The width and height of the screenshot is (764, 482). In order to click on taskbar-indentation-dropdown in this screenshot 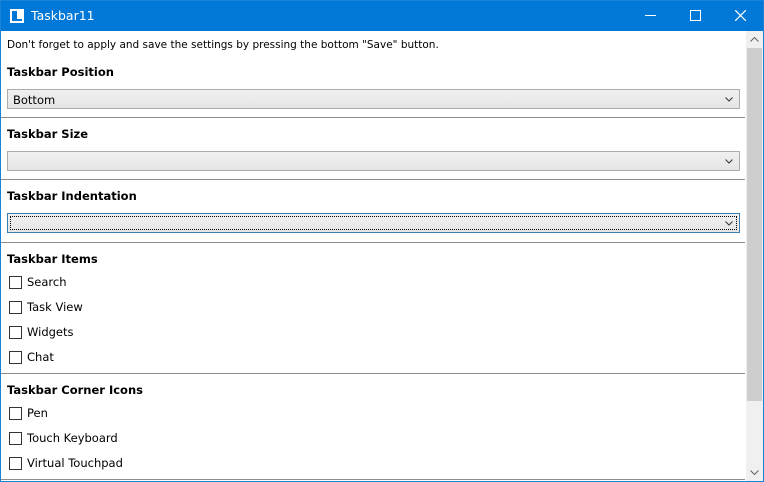, I will do `click(373, 223)`.